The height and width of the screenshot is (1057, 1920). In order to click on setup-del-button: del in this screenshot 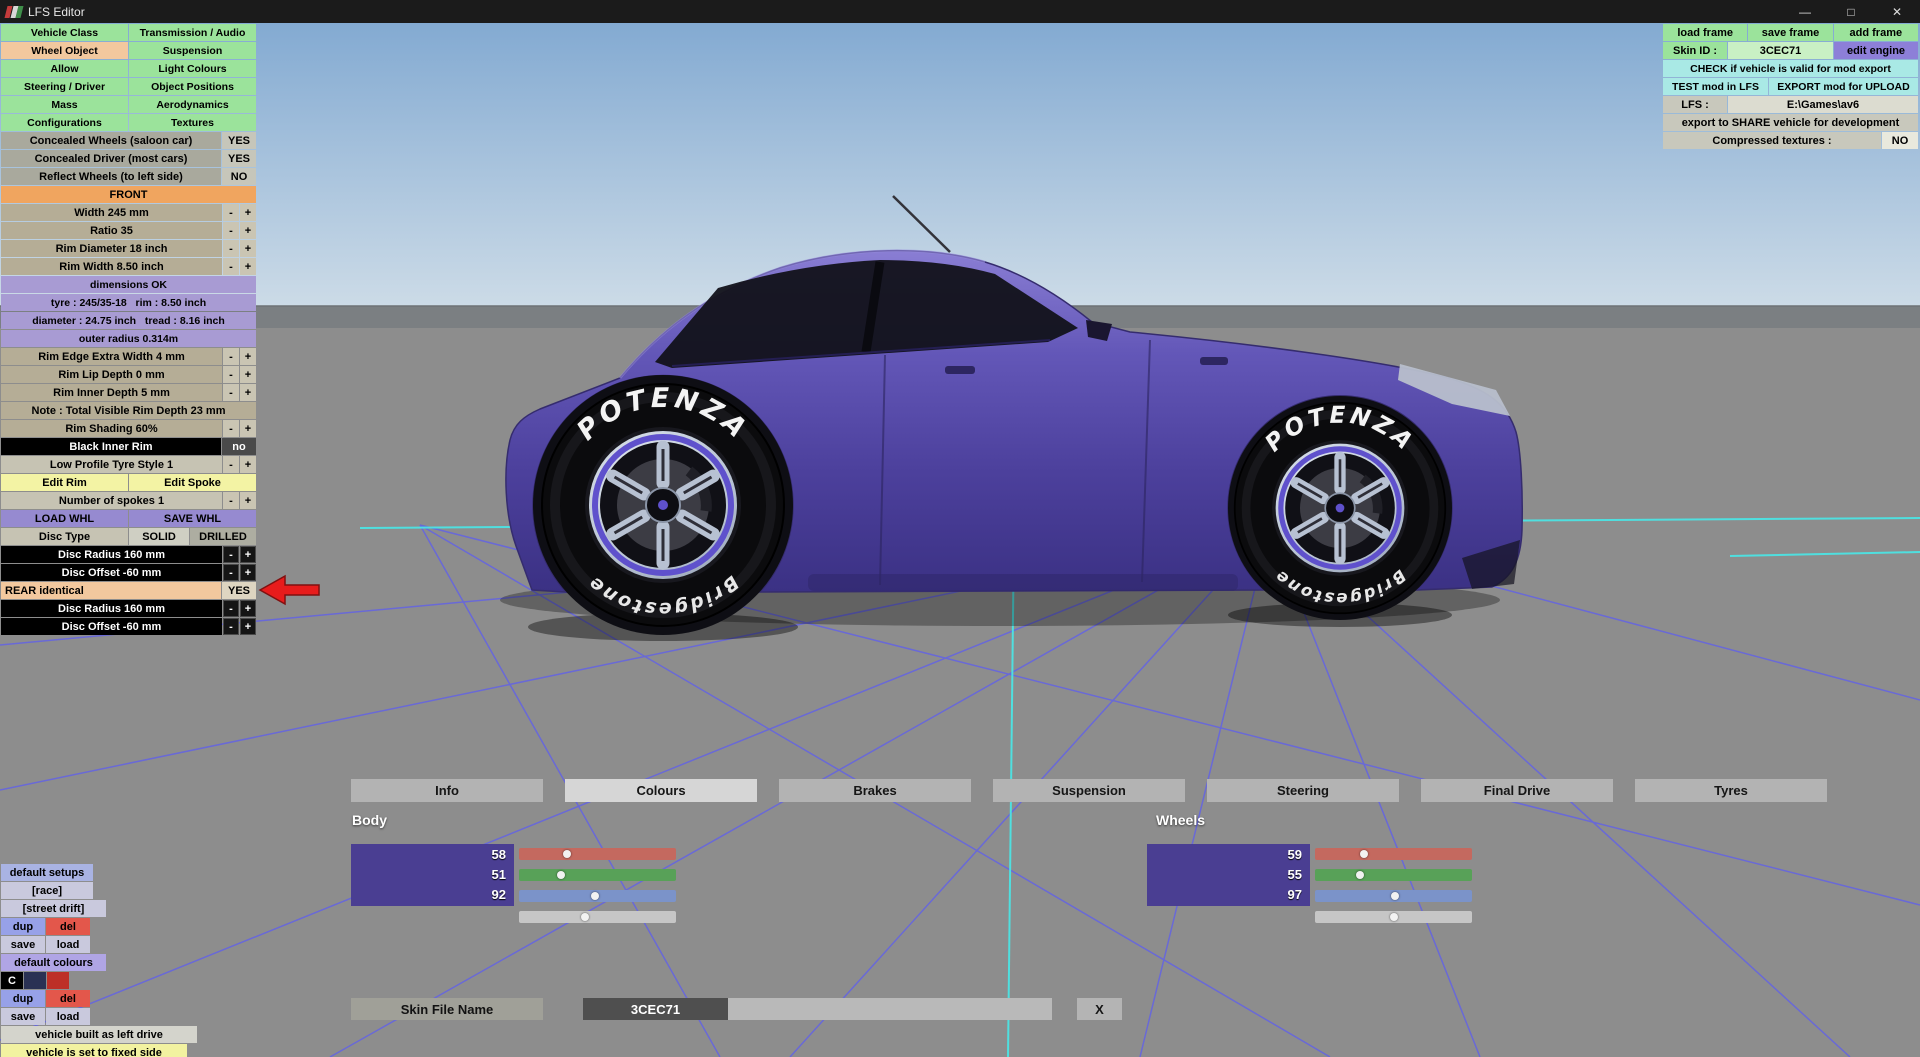, I will do `click(68, 926)`.